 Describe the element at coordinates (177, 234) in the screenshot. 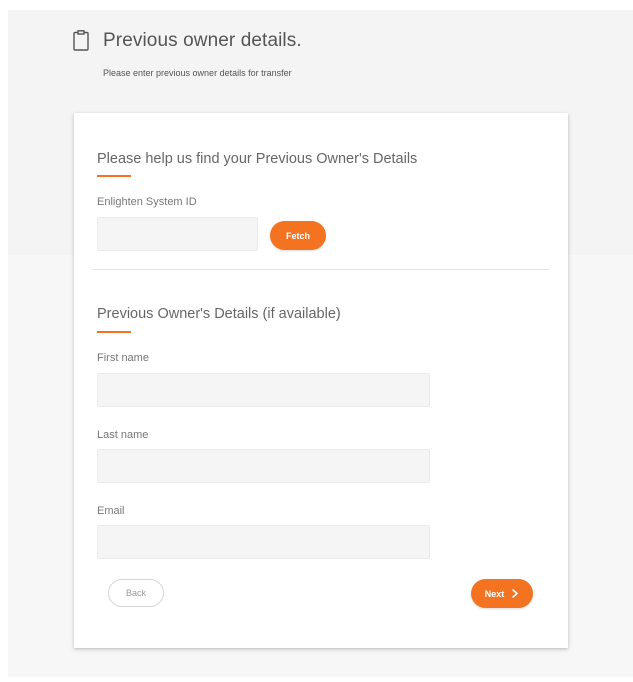

I see `system-id-input` at that location.